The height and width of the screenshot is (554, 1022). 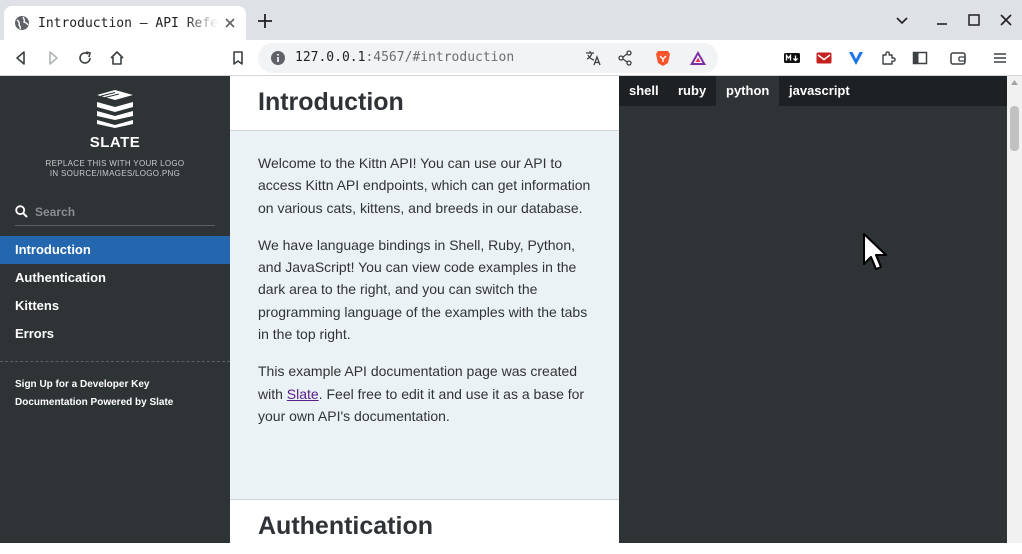 I want to click on lang-tab-ruby: ruby, so click(x=692, y=91).